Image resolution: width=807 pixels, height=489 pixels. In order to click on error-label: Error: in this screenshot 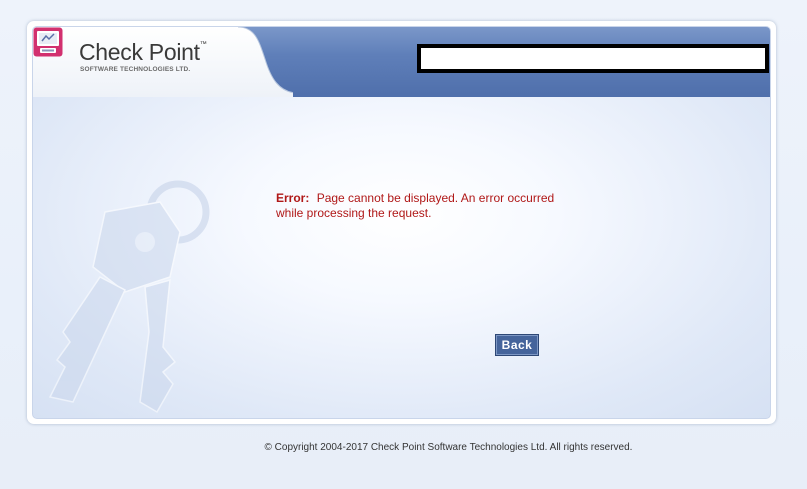, I will do `click(293, 198)`.